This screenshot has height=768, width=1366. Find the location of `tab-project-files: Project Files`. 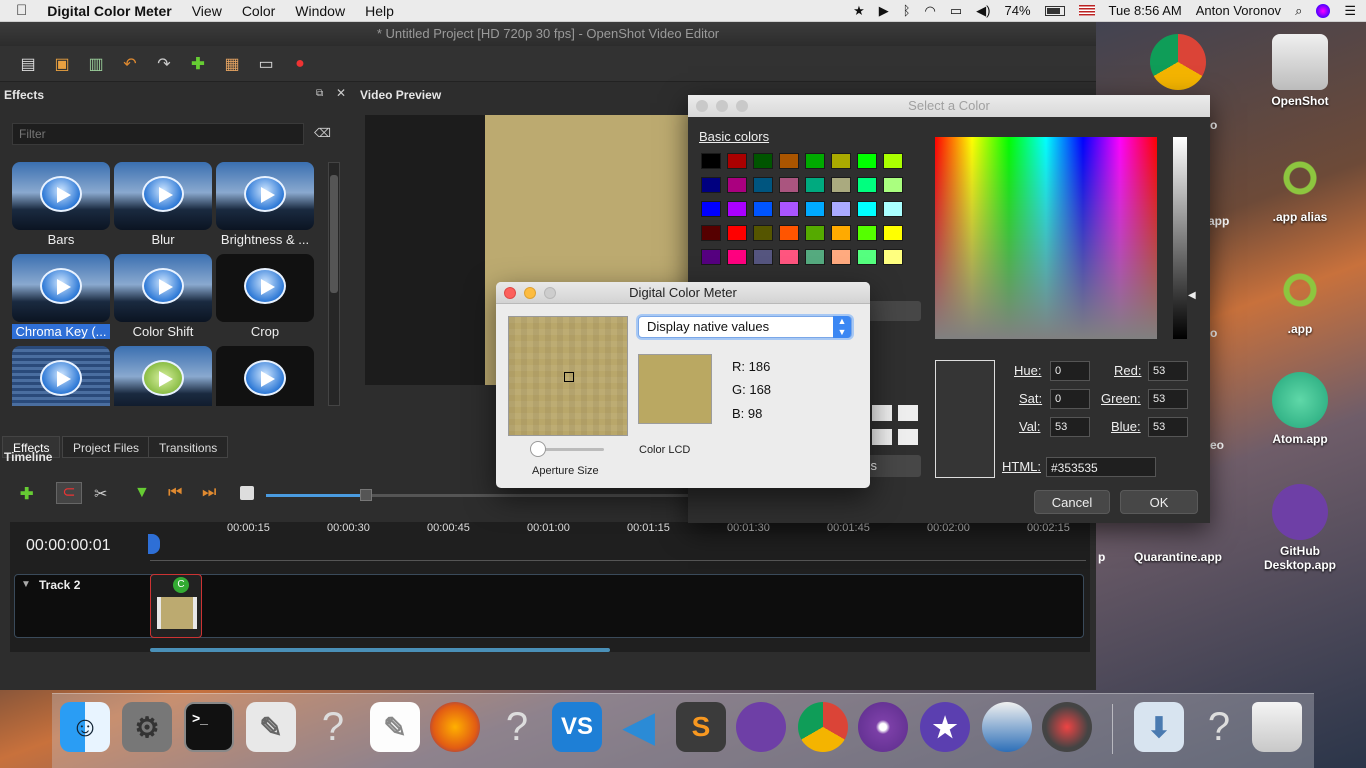

tab-project-files: Project Files is located at coordinates (106, 447).